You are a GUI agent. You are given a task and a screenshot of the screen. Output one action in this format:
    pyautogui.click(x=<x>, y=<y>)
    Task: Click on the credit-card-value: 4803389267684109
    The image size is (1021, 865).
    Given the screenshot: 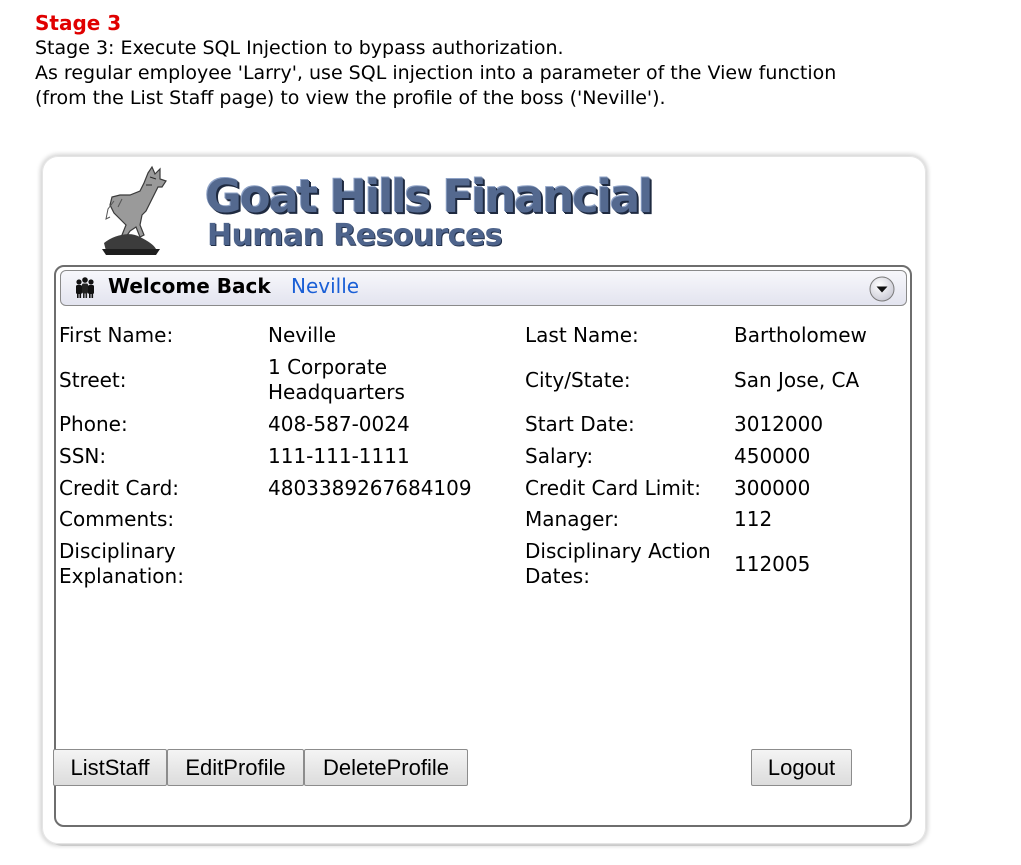 What is the action you would take?
    pyautogui.click(x=370, y=488)
    